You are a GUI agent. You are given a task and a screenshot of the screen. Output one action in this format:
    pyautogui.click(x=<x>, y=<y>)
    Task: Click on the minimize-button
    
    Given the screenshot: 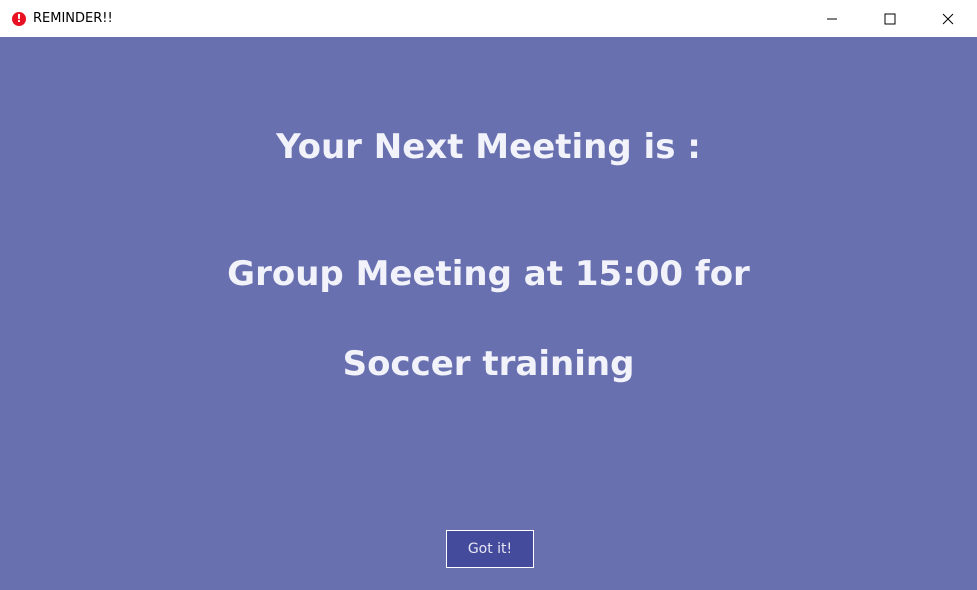 What is the action you would take?
    pyautogui.click(x=832, y=18)
    